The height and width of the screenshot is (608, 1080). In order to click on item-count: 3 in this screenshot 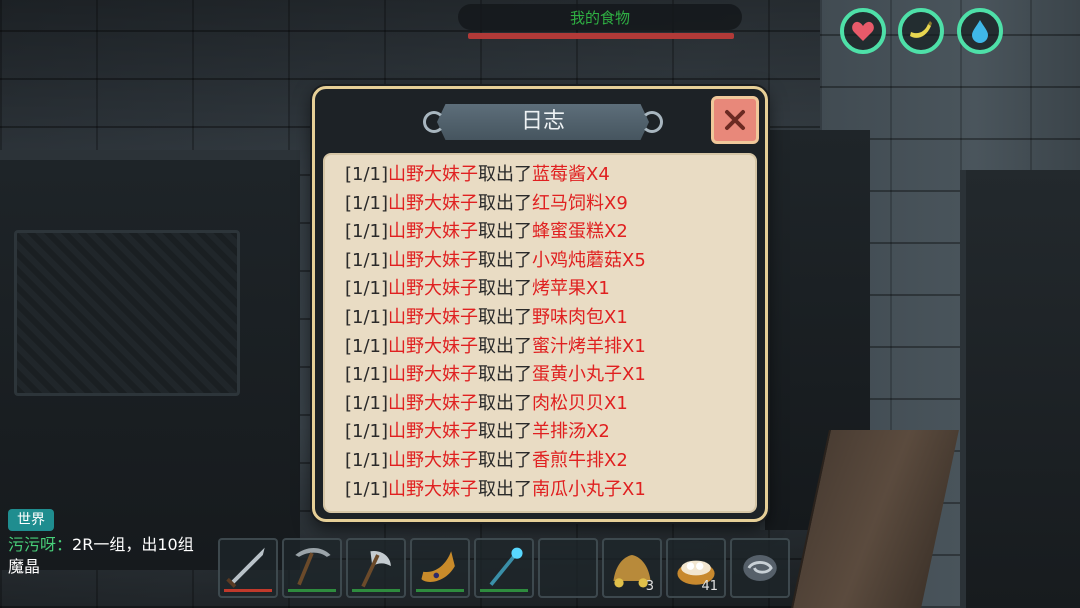, I will do `click(649, 586)`.